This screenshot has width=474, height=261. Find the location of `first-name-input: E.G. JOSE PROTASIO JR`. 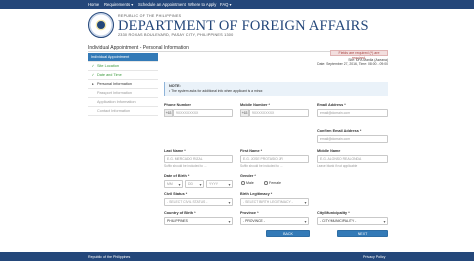

first-name-input: E.G. JOSE PROTASIO JR is located at coordinates (274, 159).